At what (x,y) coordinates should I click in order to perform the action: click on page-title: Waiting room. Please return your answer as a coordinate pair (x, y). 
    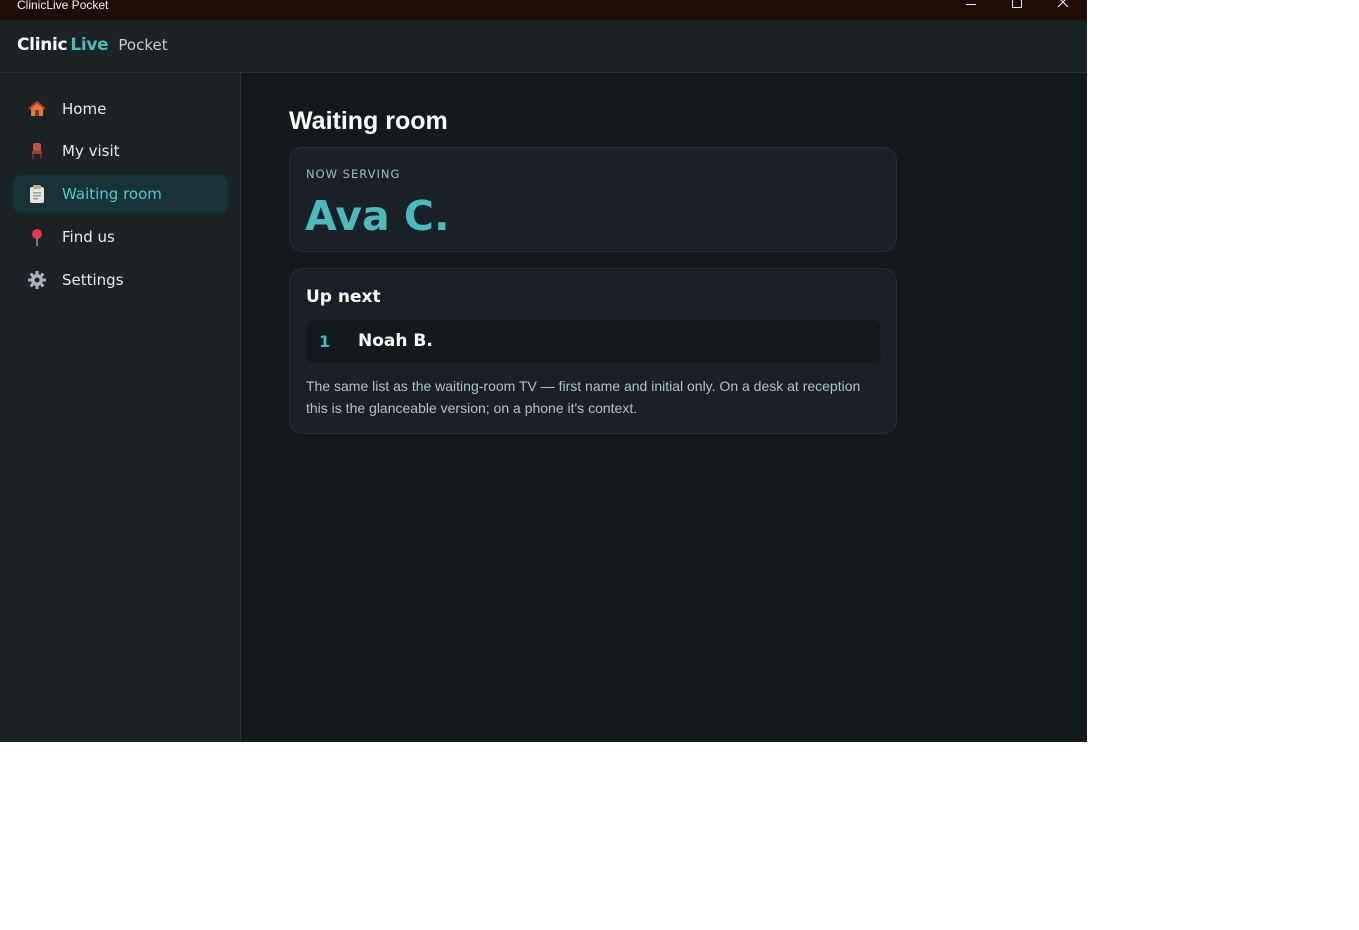
    Looking at the image, I should click on (368, 121).